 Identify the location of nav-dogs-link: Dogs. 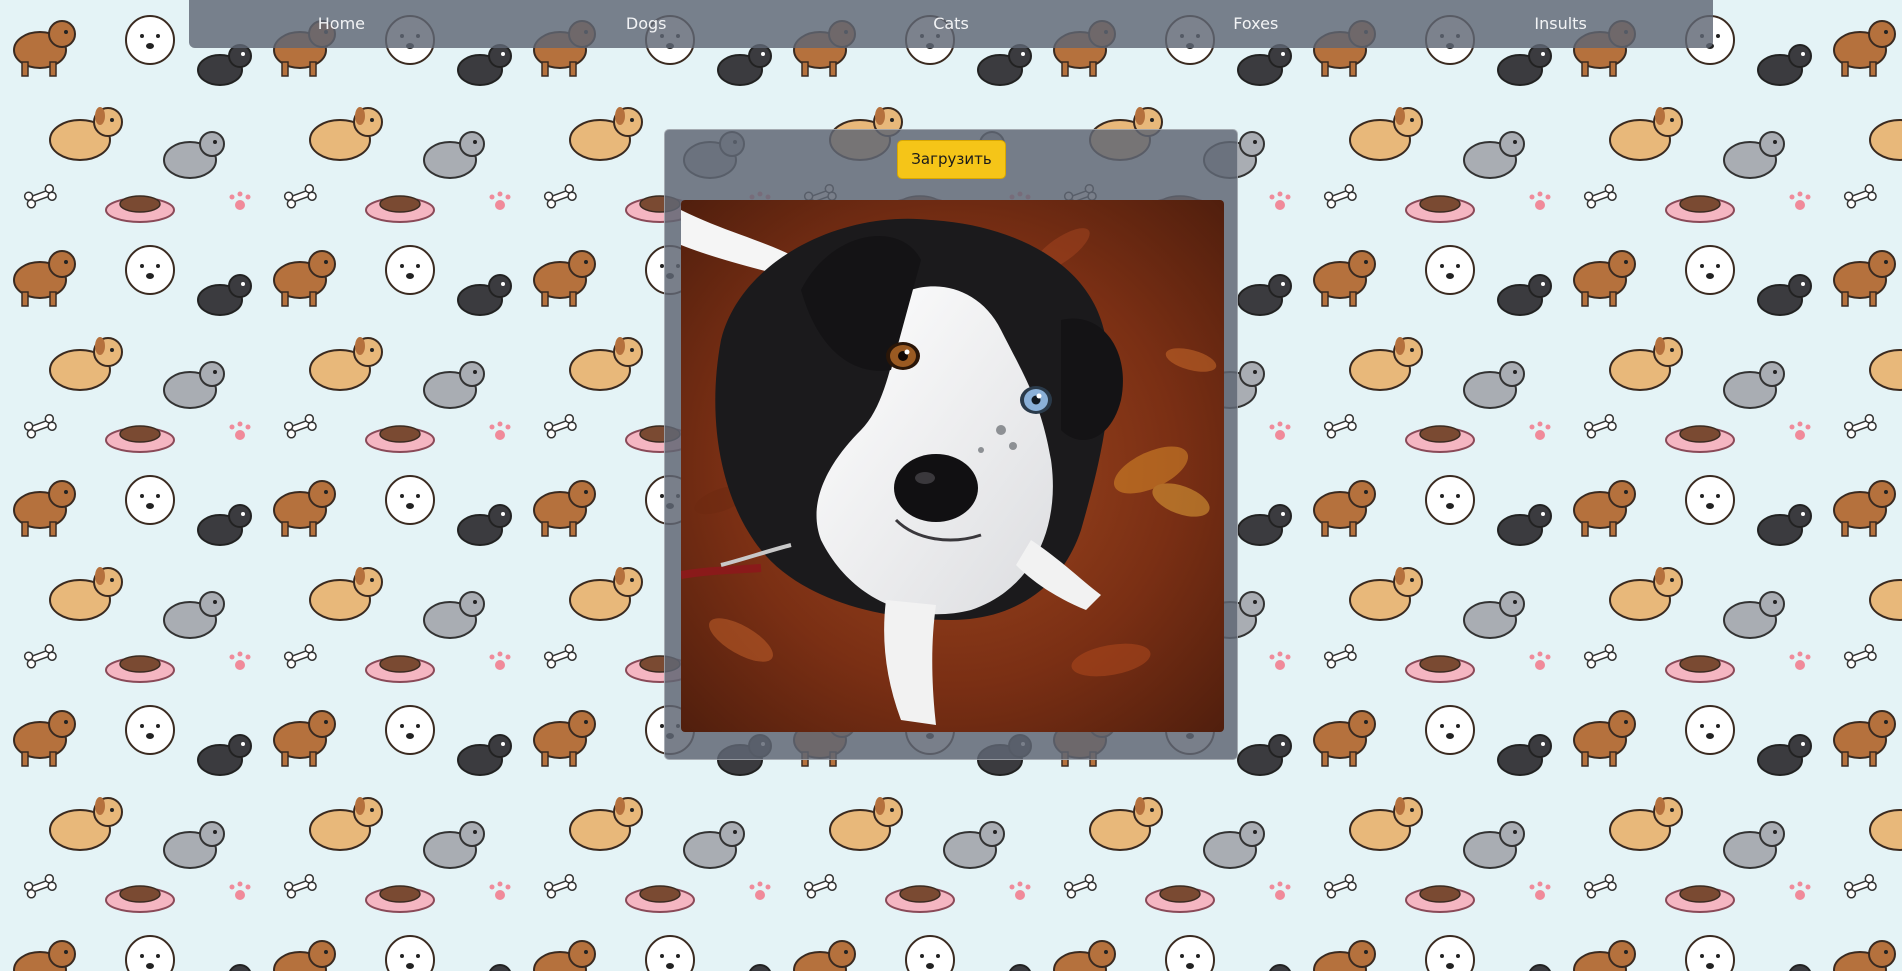
(646, 24).